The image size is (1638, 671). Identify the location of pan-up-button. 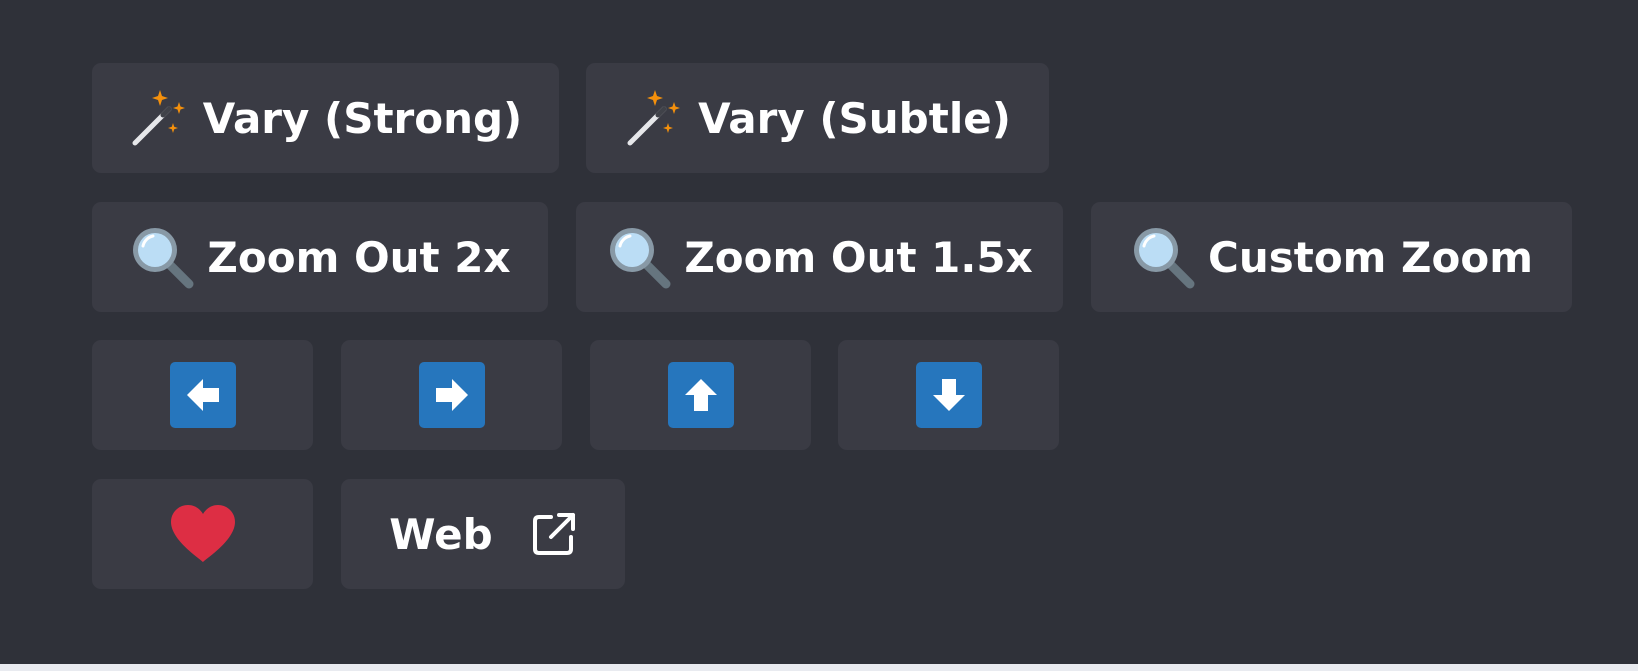
(700, 395).